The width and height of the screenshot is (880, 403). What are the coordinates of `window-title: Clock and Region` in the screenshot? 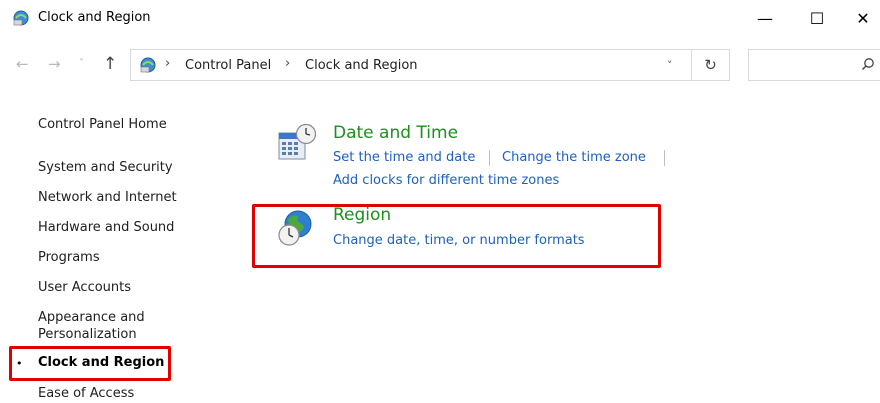 It's located at (94, 17).